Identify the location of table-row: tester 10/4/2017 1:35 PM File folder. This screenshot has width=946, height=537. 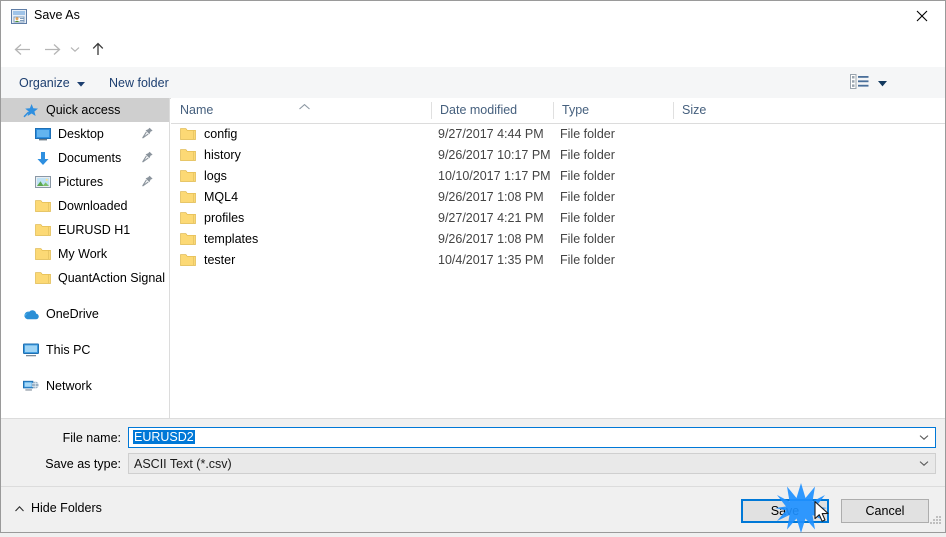
(558, 259).